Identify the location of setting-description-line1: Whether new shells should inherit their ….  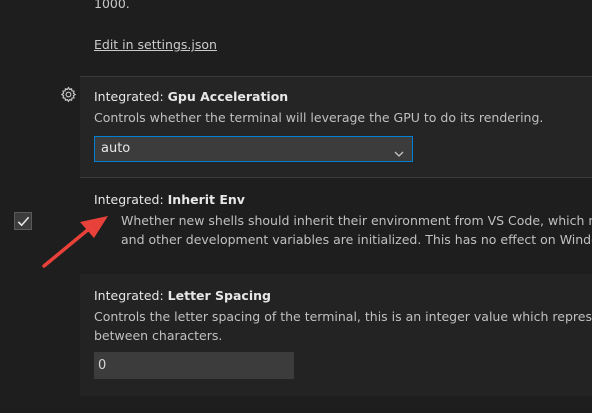
(356, 220).